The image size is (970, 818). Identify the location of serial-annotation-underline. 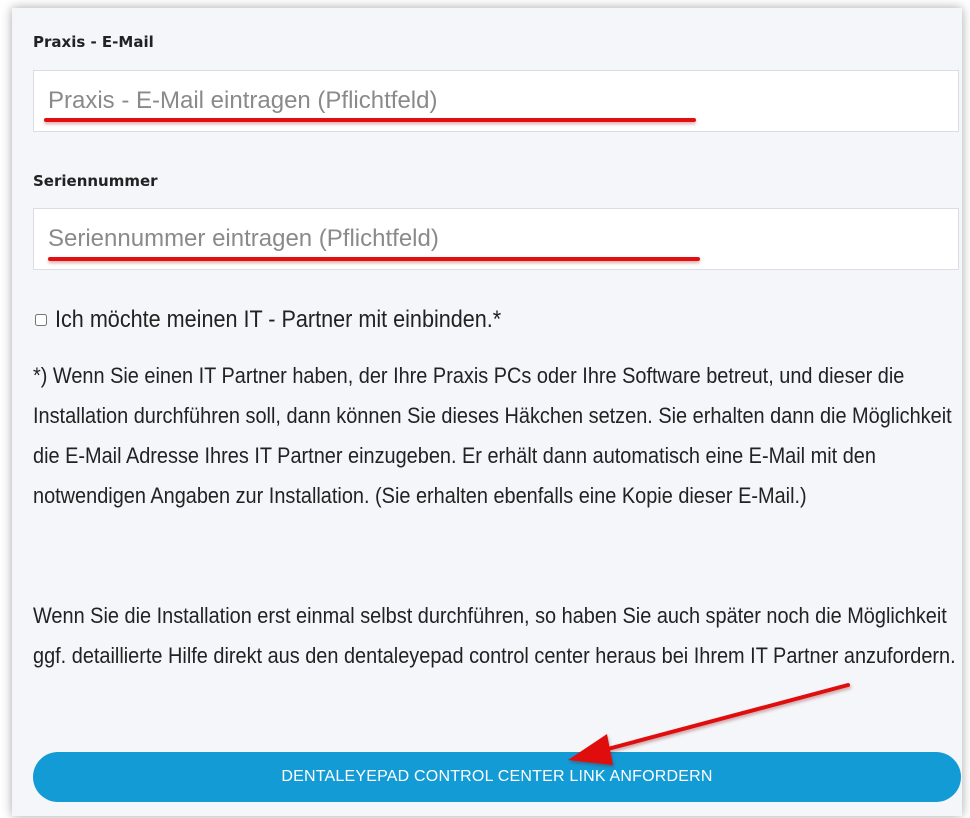
(374, 259).